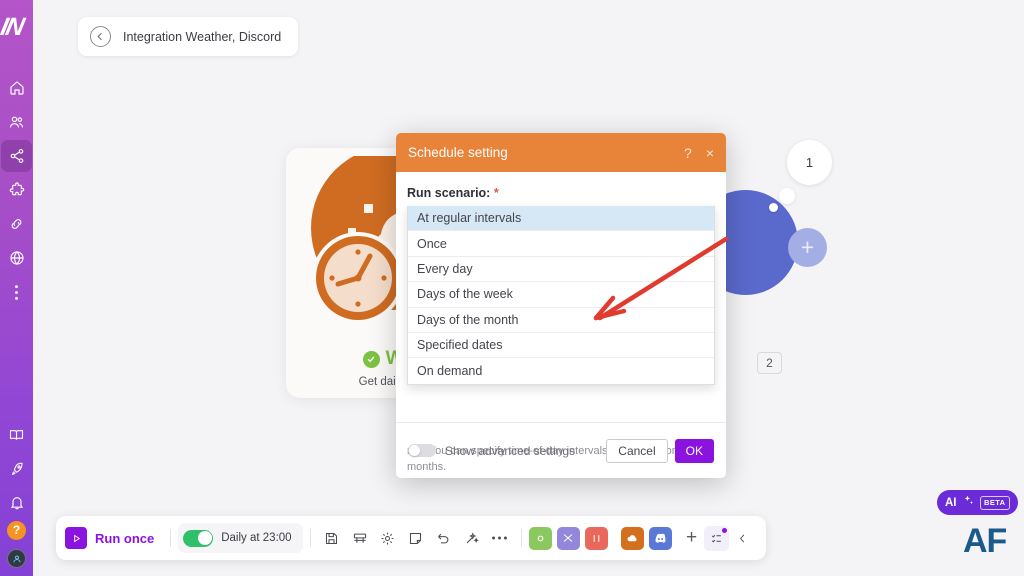 Image resolution: width=1024 pixels, height=576 pixels. What do you see at coordinates (694, 450) in the screenshot?
I see `ok-button: OK` at bounding box center [694, 450].